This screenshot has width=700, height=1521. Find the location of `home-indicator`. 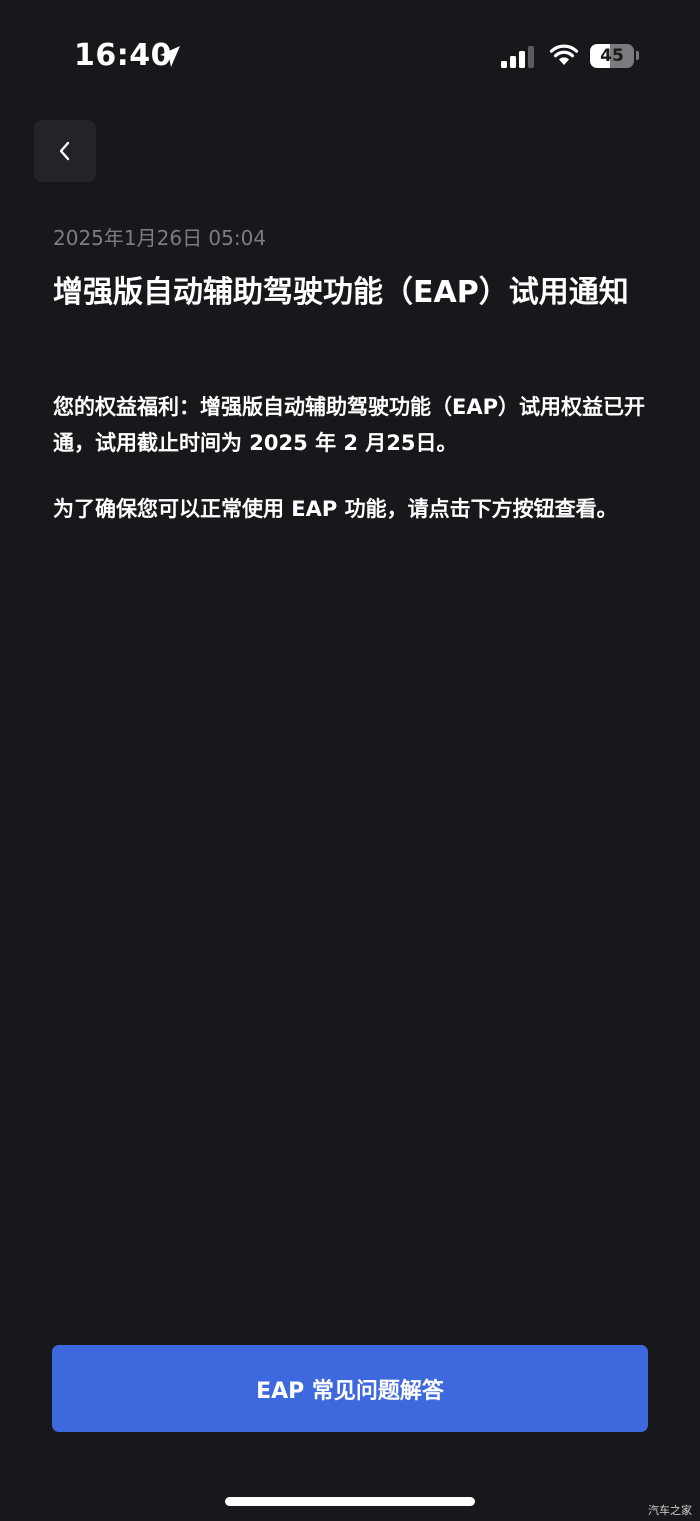

home-indicator is located at coordinates (350, 1501).